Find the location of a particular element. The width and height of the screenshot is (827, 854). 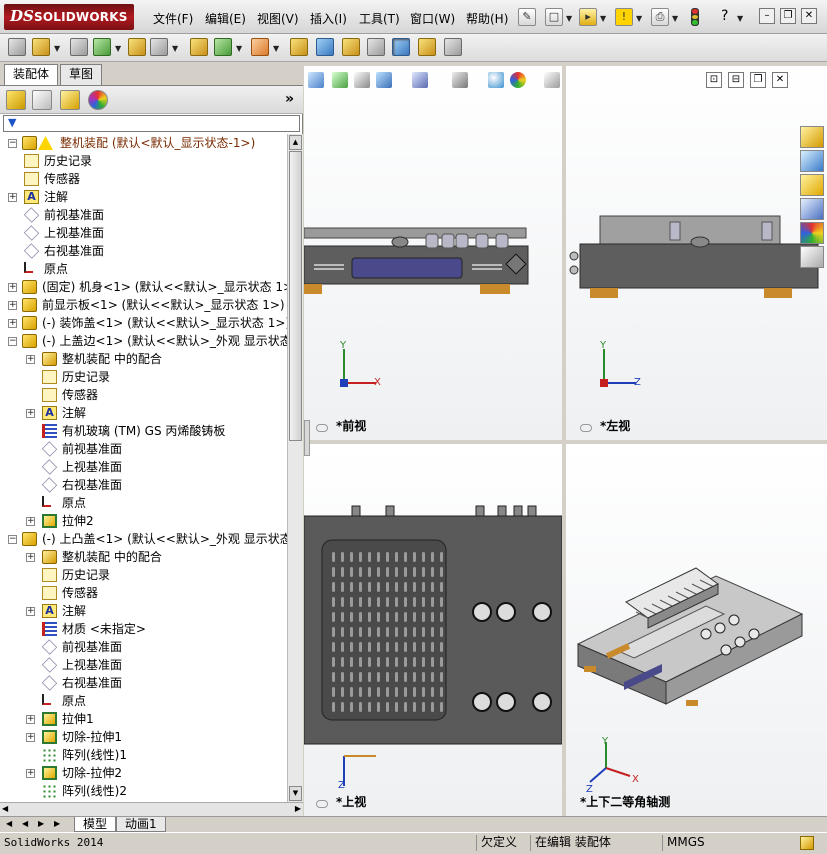

scroll-down-arrow-icon: ▼ is located at coordinates (295, 793).